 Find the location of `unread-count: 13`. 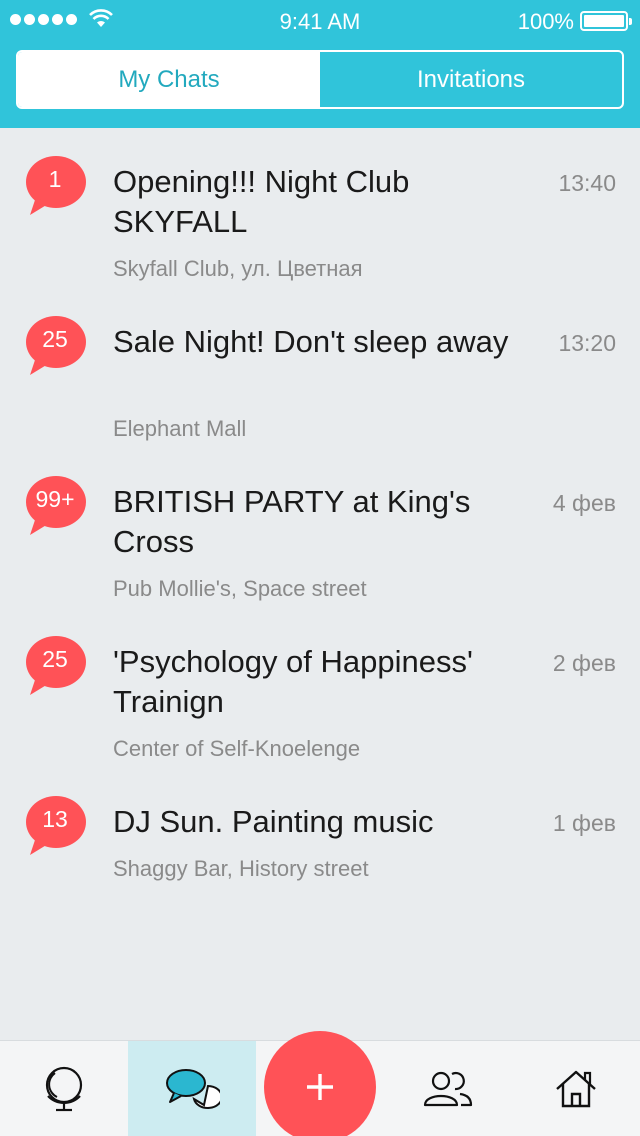

unread-count: 13 is located at coordinates (55, 819).